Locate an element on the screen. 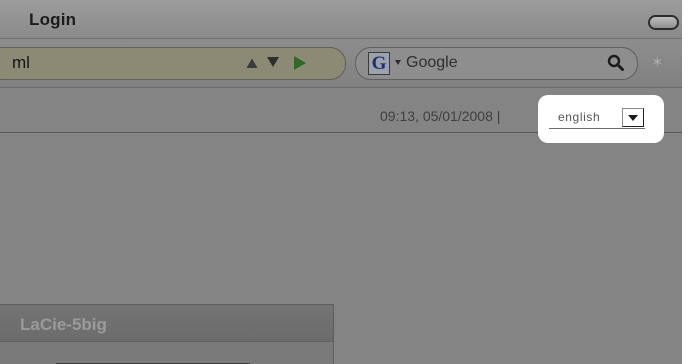 The width and height of the screenshot is (689, 364). window-title: Login is located at coordinates (53, 19).